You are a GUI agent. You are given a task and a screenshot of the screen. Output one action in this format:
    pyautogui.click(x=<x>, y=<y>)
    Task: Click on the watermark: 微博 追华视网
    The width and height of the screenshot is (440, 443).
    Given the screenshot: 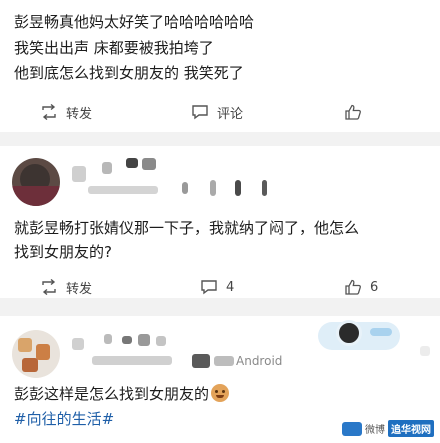 What is the action you would take?
    pyautogui.click(x=388, y=428)
    